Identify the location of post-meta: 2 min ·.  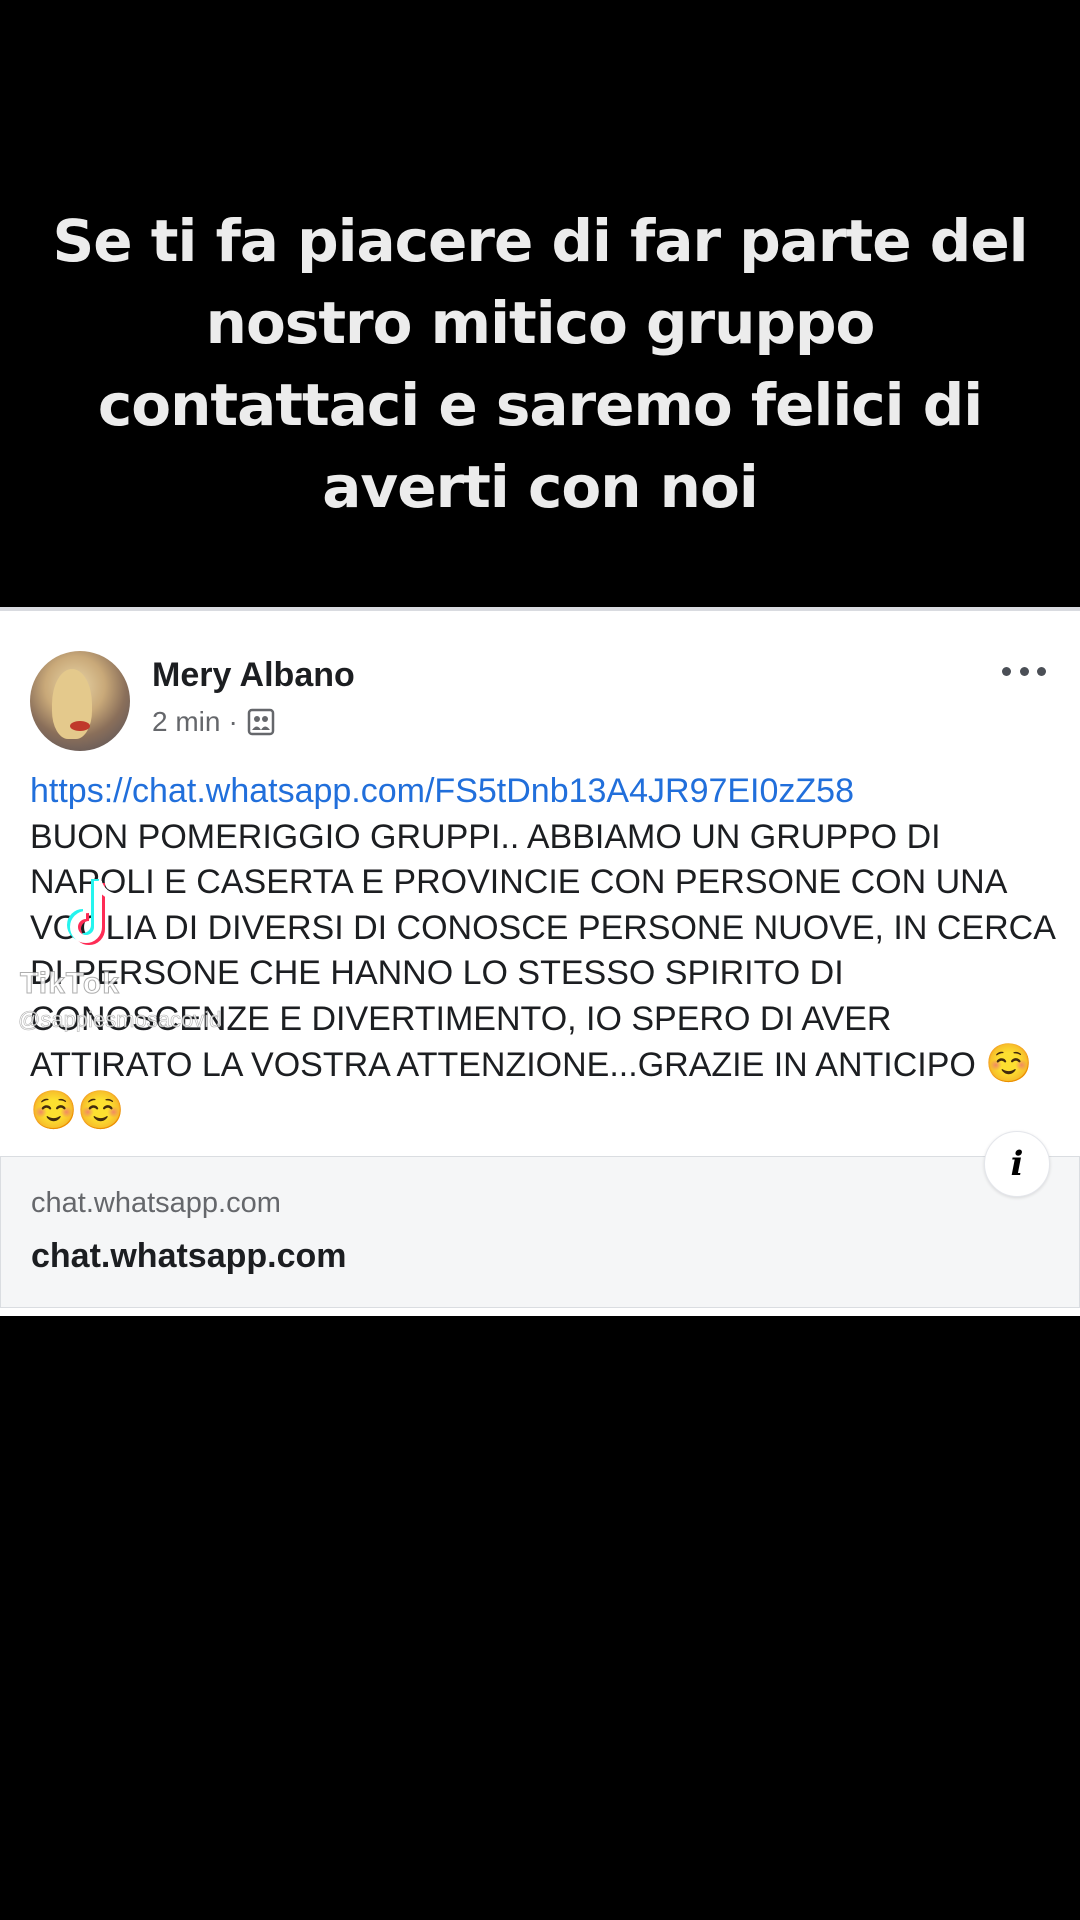
(214, 722).